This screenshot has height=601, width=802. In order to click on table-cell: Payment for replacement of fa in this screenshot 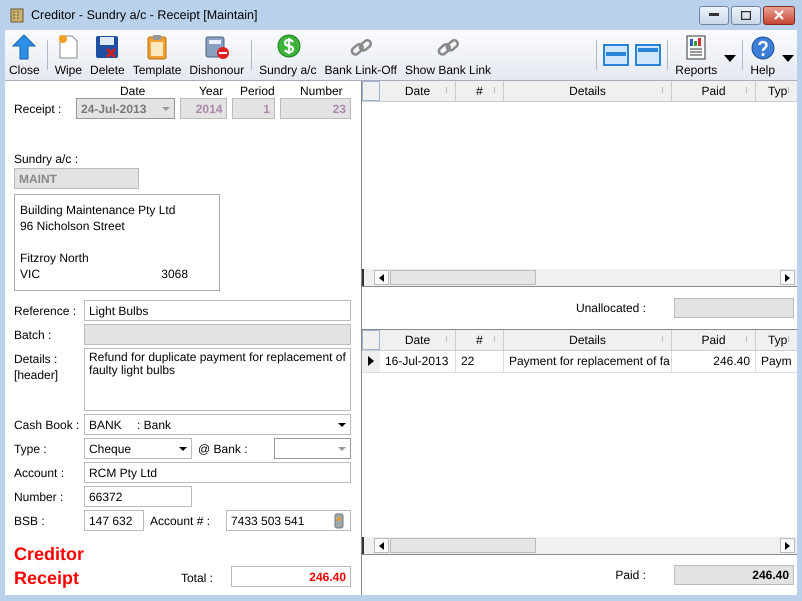, I will do `click(588, 361)`.